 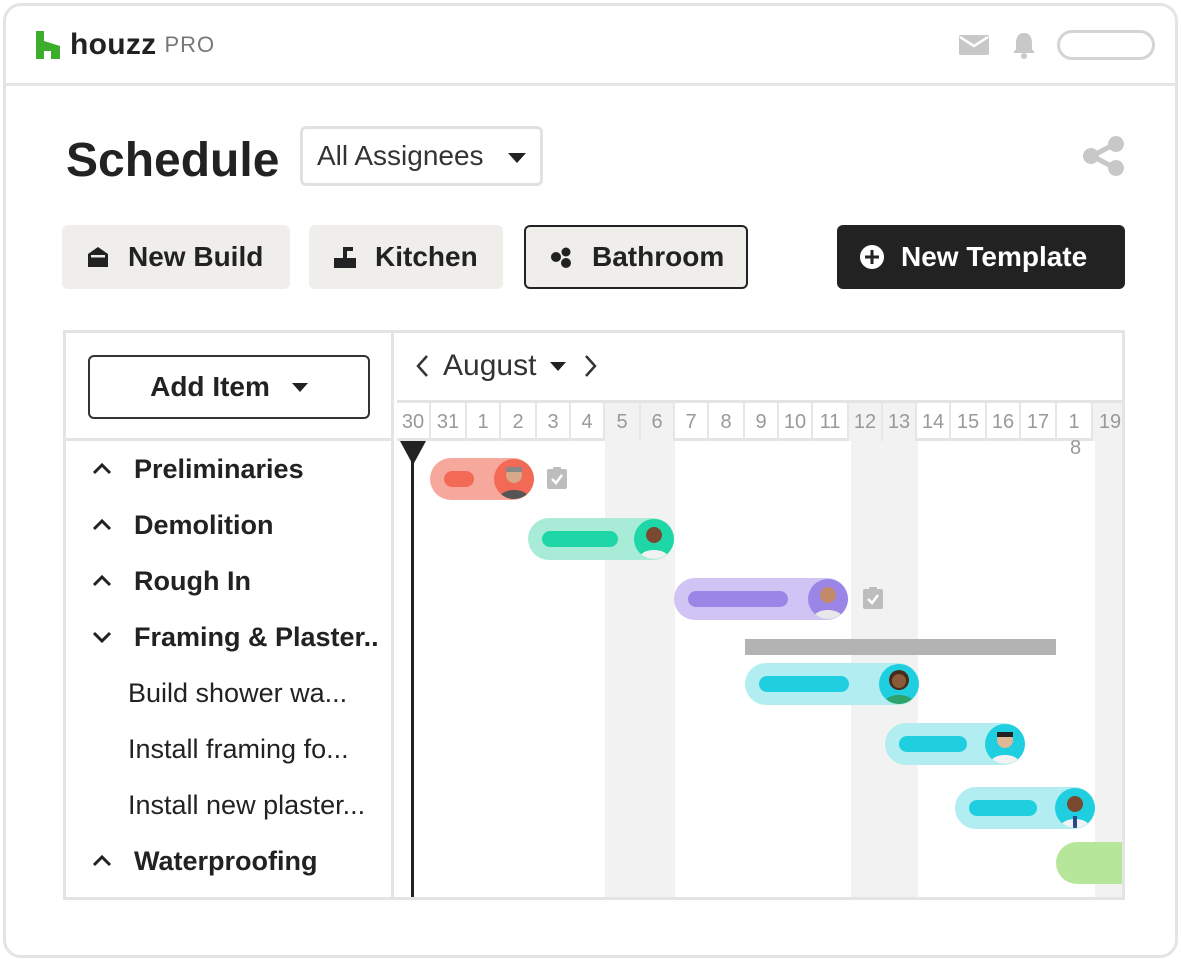 I want to click on task-group-row: Demolition, so click(x=230, y=525).